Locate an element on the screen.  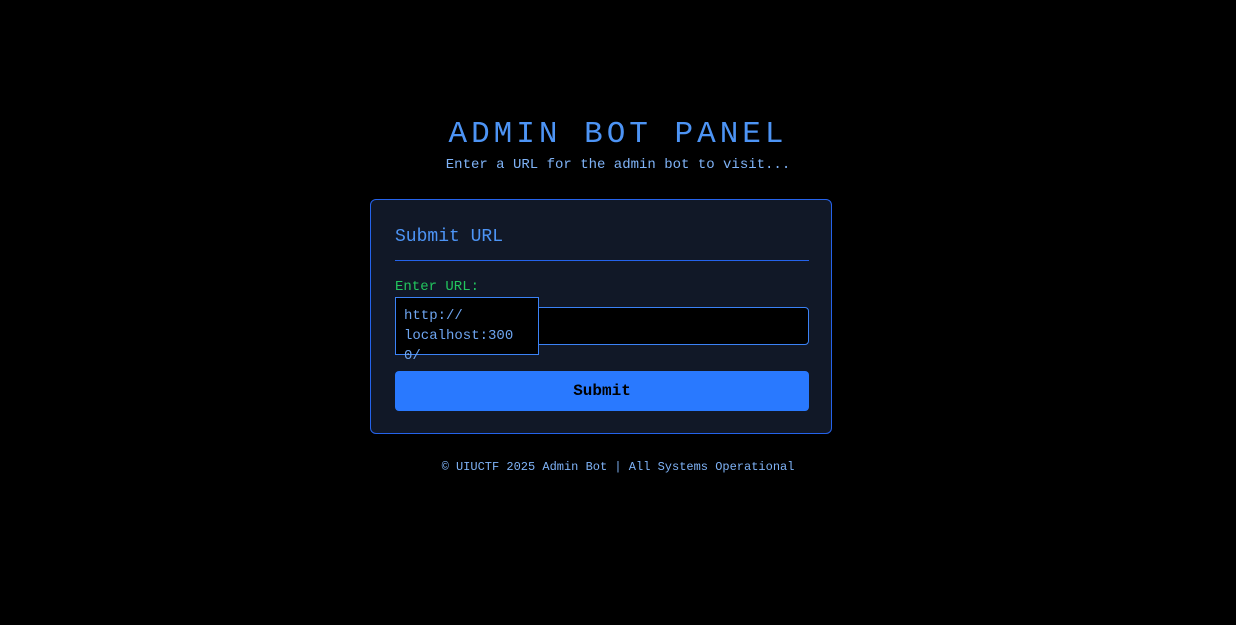
page-title: ADMIN BOT PANEL is located at coordinates (618, 134).